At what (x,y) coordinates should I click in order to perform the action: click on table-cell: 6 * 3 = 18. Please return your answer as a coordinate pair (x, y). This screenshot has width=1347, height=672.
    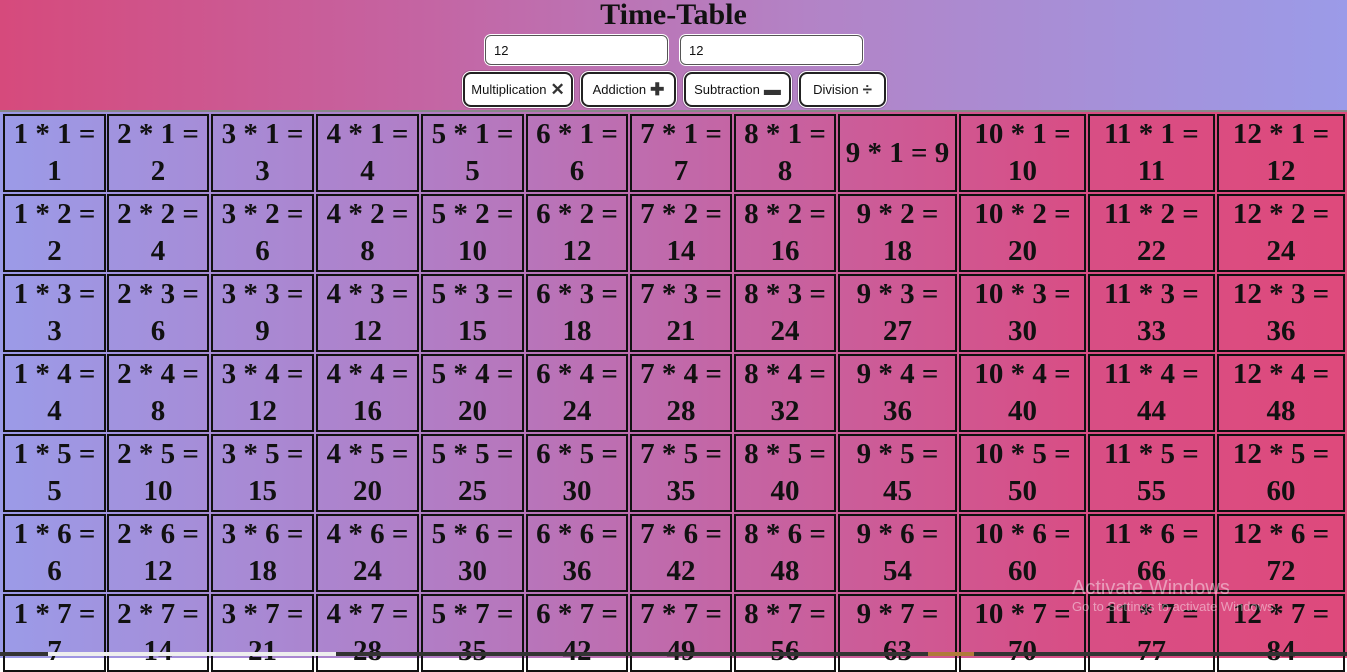
    Looking at the image, I should click on (577, 313).